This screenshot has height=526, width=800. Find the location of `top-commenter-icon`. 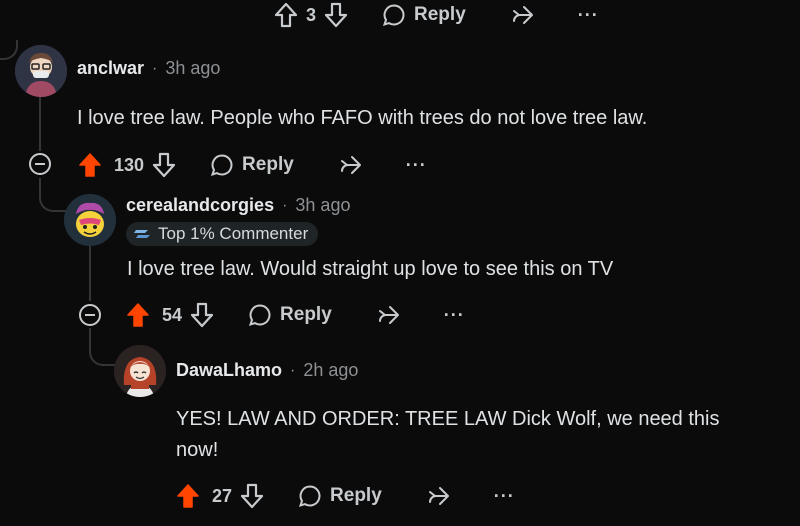

top-commenter-icon is located at coordinates (142, 234).